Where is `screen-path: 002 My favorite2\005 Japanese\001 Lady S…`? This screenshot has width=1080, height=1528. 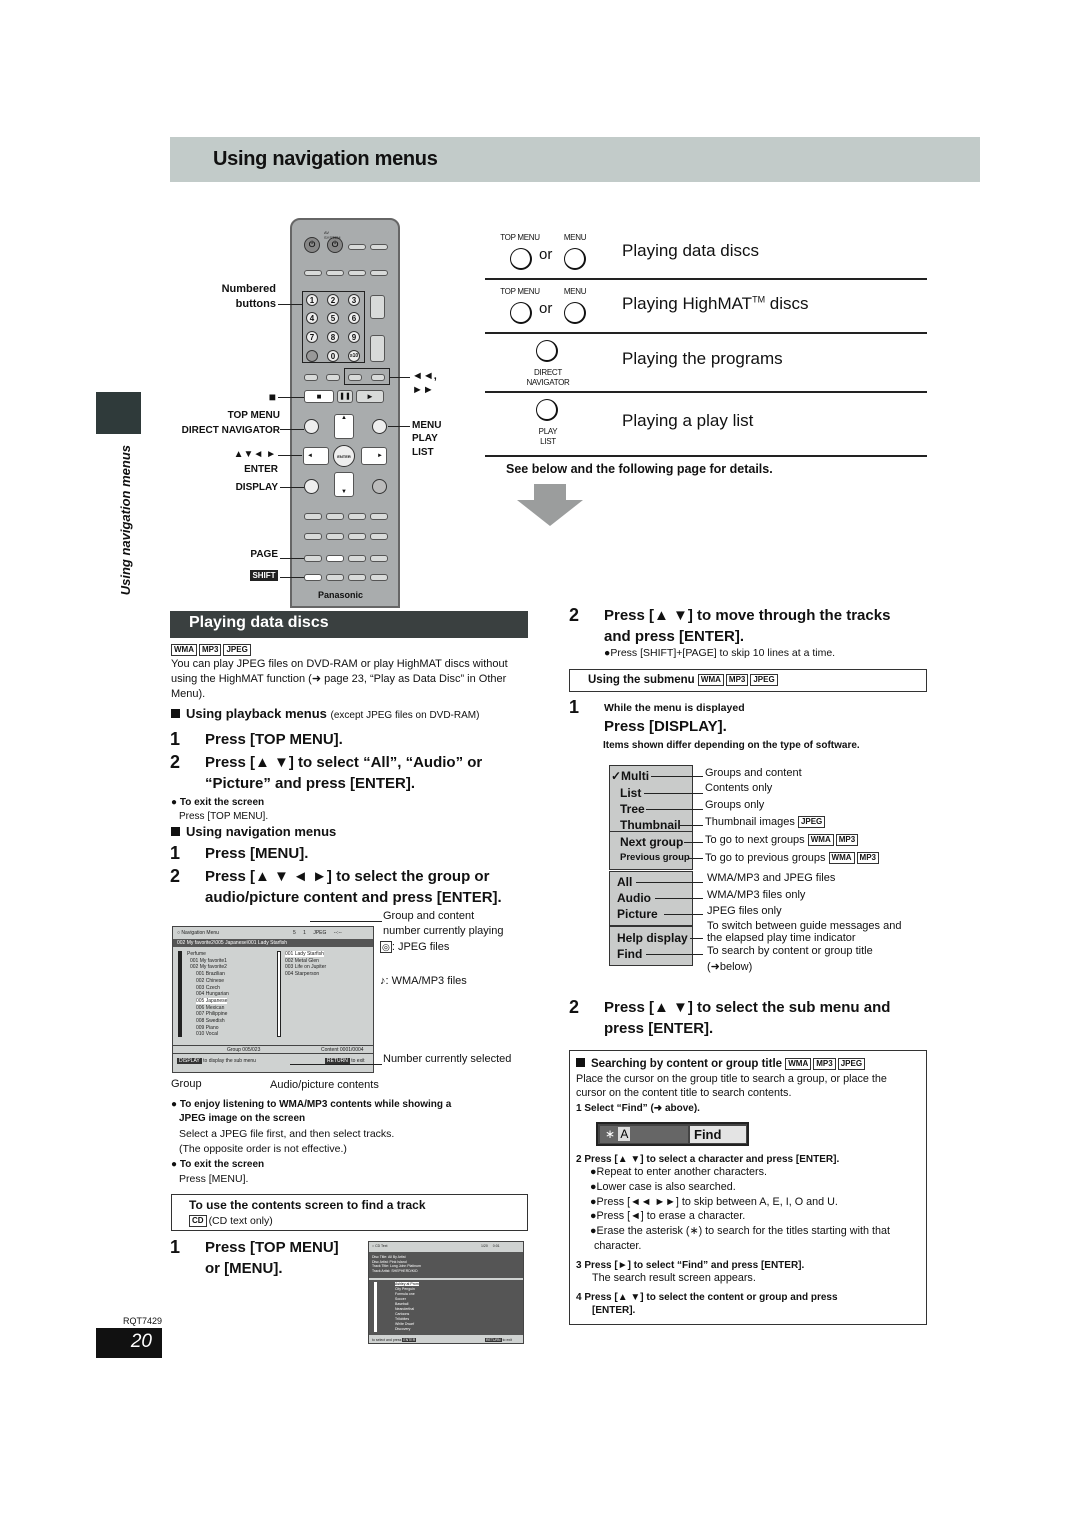
screen-path: 002 My favorite2\005 Japanese\001 Lady S… is located at coordinates (232, 943).